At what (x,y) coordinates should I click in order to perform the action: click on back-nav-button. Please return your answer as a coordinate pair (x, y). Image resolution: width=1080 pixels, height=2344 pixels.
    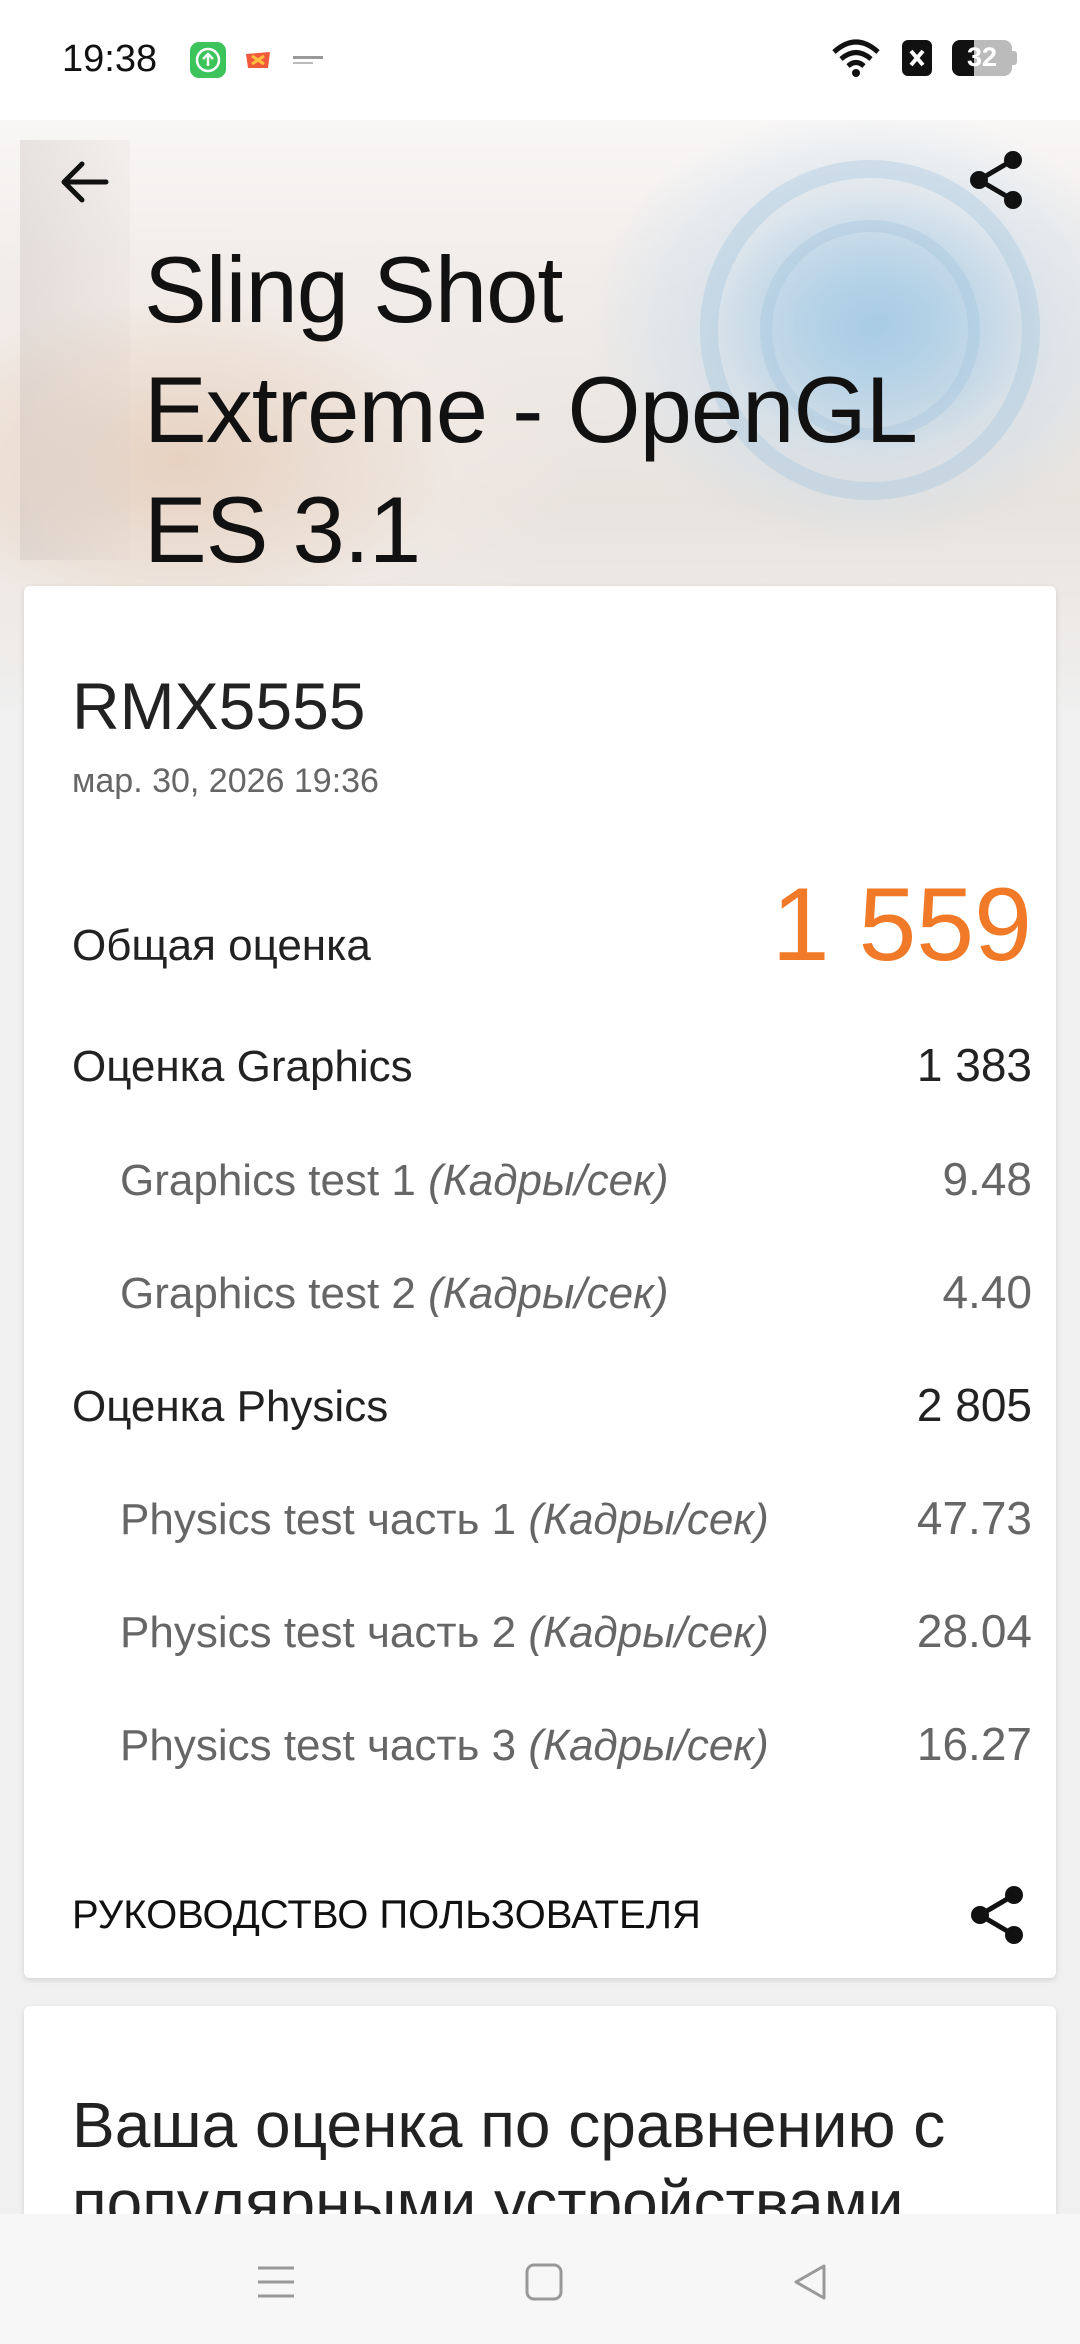
    Looking at the image, I should click on (810, 2282).